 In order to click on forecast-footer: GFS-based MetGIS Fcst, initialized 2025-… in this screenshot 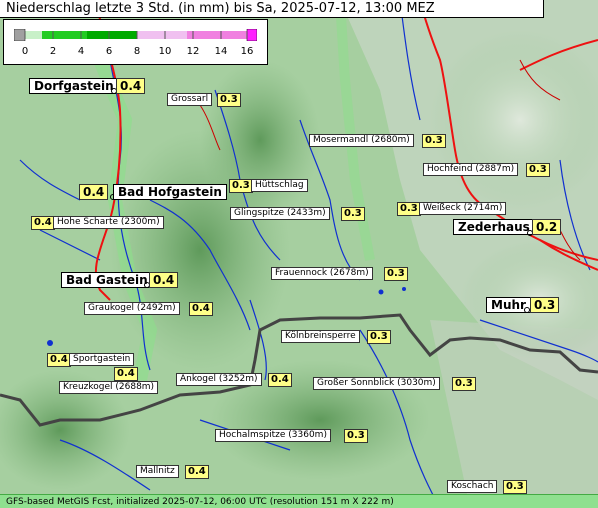, I will do `click(299, 501)`.